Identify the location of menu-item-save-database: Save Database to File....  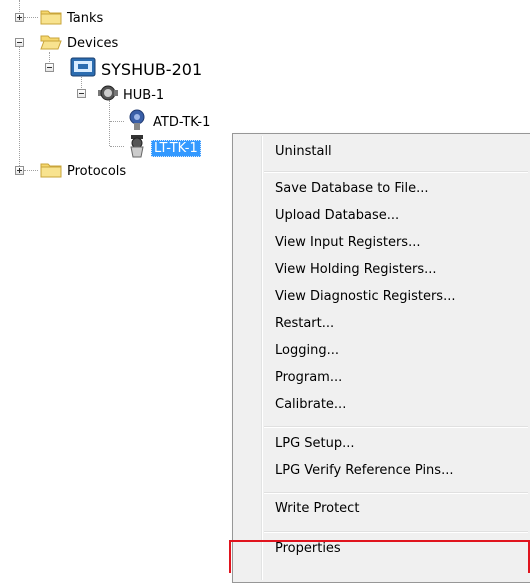
(352, 189).